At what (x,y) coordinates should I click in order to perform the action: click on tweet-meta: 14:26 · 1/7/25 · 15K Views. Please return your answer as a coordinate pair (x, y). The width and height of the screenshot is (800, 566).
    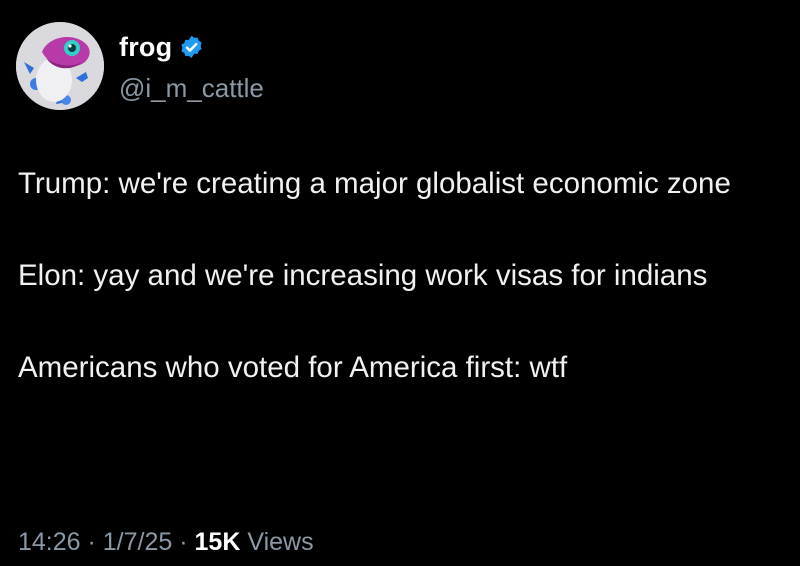
    Looking at the image, I should click on (166, 542).